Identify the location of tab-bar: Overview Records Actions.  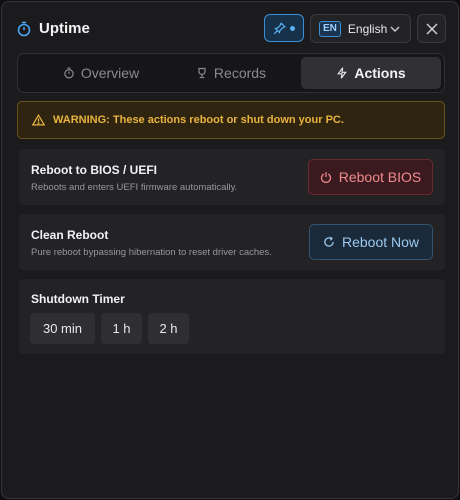
(231, 73).